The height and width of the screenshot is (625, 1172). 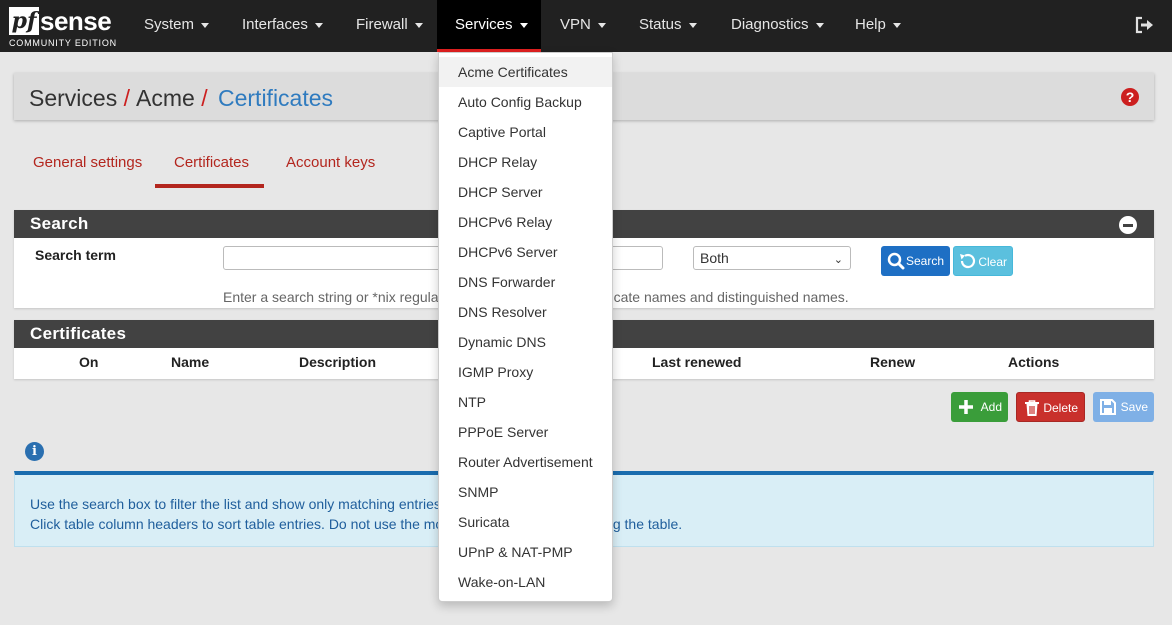 What do you see at coordinates (924, 261) in the screenshot?
I see `search-button-label: Search` at bounding box center [924, 261].